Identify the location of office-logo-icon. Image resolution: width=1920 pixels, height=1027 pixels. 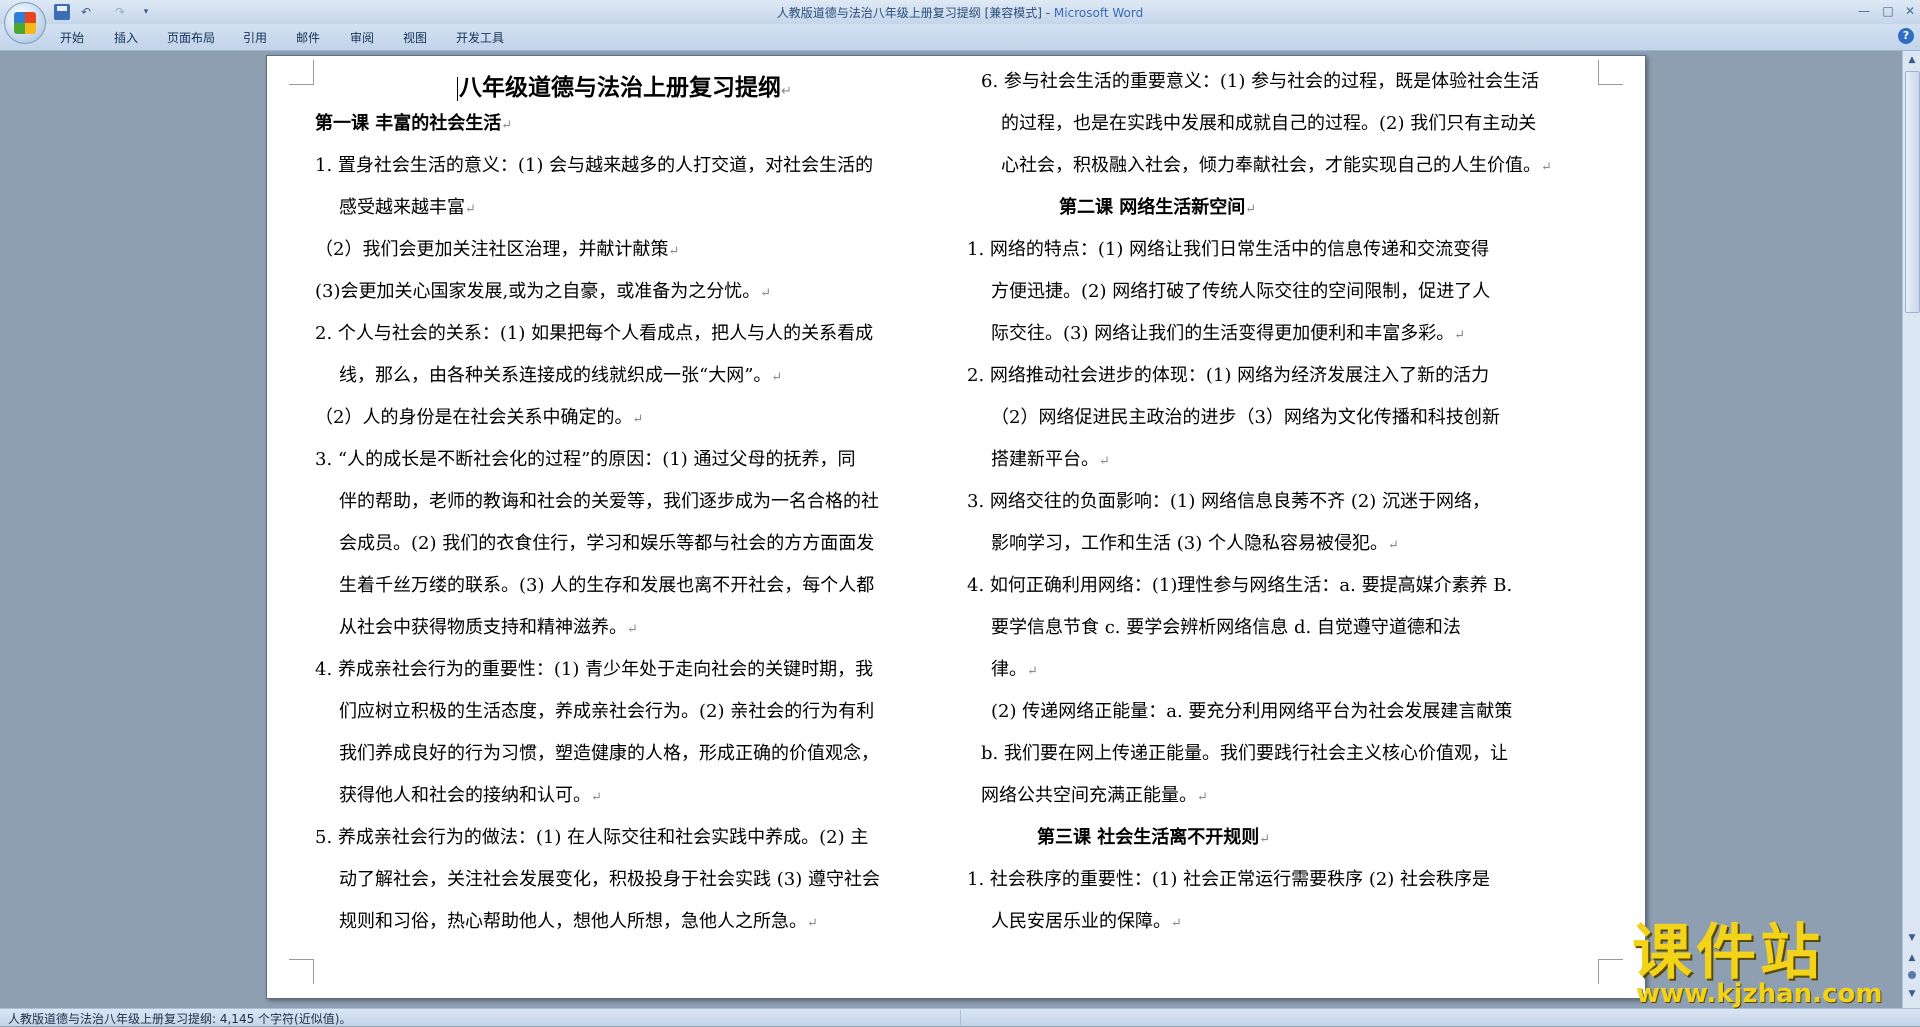
(25, 23).